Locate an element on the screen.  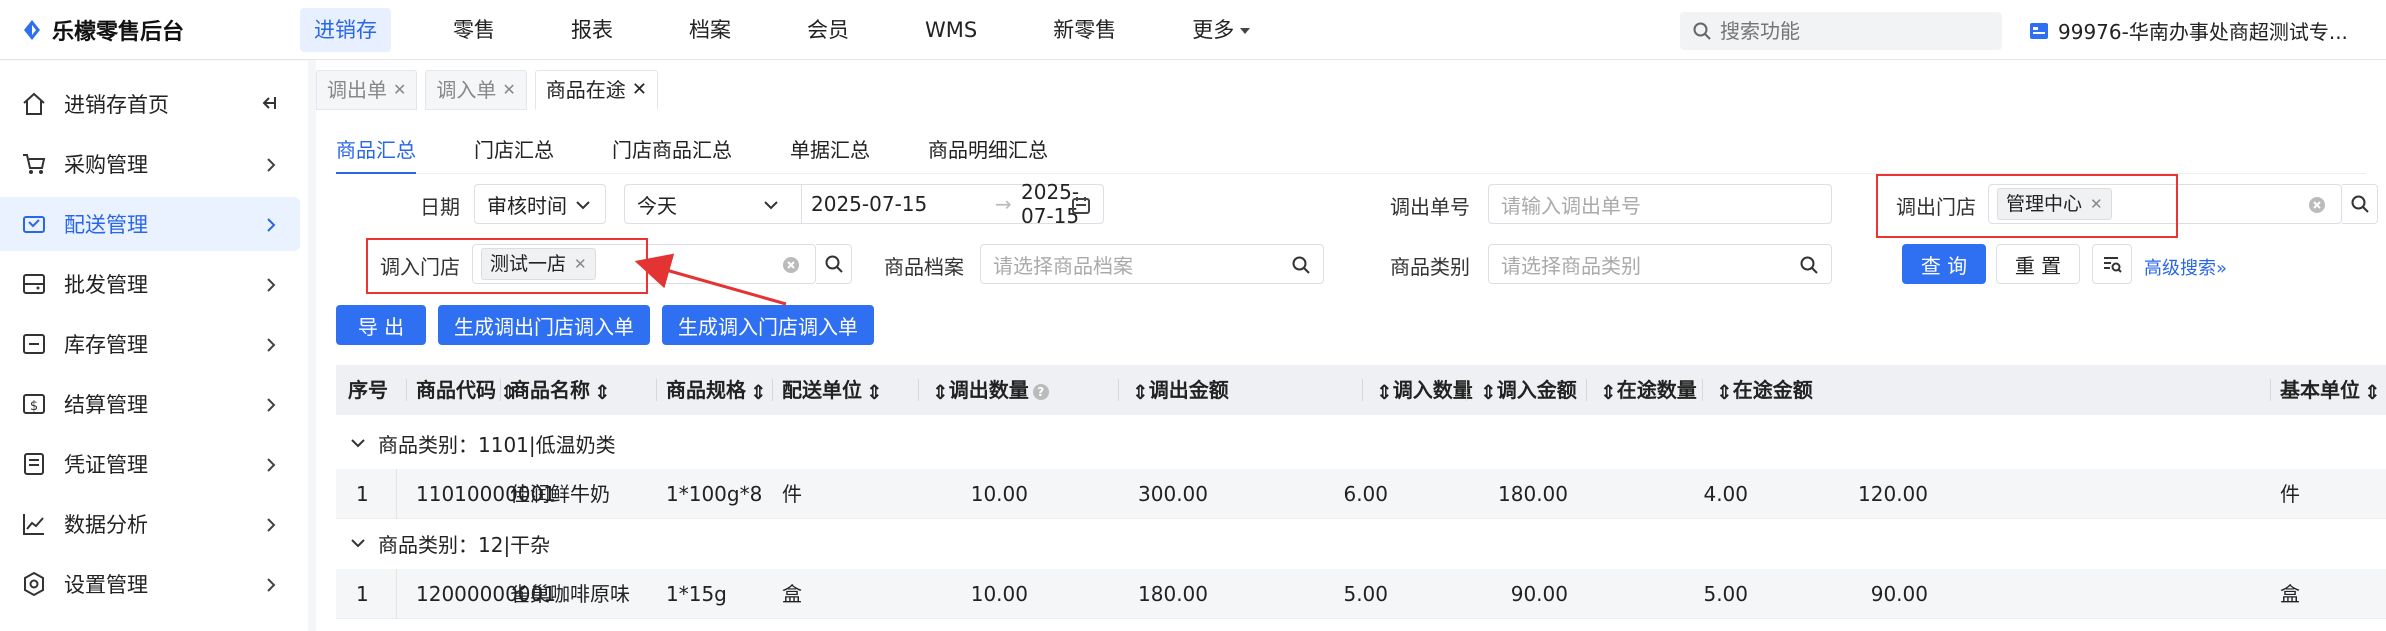
tab-transfer-in: 调入单 ✕ is located at coordinates (476, 90).